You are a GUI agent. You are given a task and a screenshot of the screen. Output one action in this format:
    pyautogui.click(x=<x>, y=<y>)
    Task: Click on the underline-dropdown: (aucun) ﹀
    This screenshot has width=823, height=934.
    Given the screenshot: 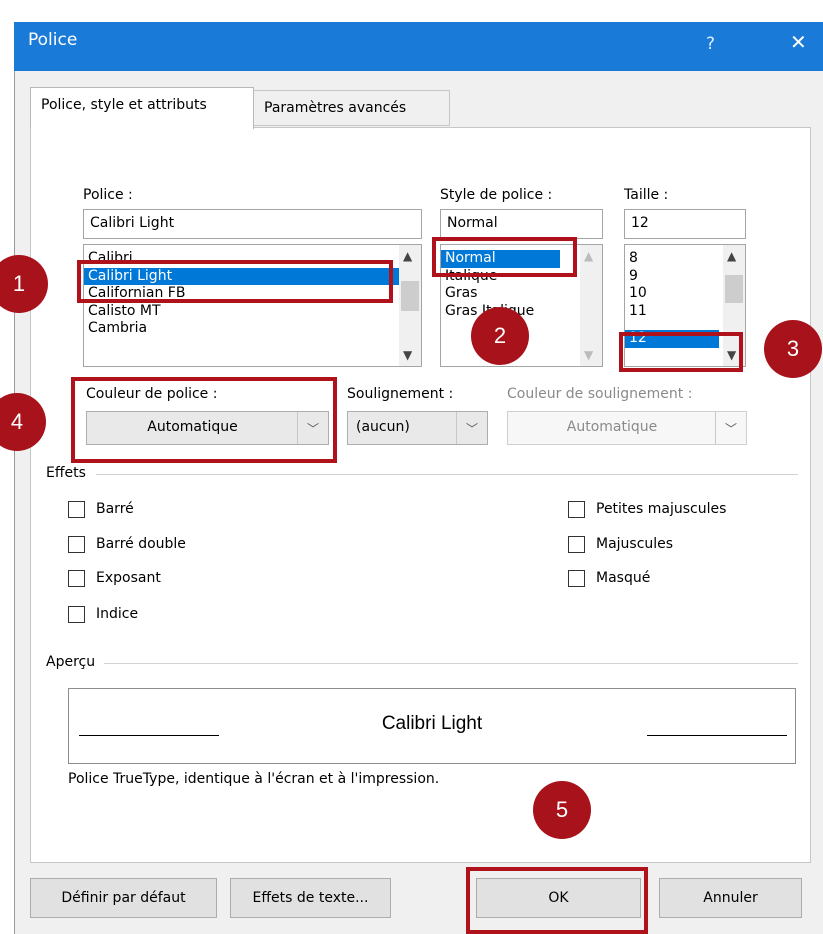 What is the action you would take?
    pyautogui.click(x=417, y=428)
    